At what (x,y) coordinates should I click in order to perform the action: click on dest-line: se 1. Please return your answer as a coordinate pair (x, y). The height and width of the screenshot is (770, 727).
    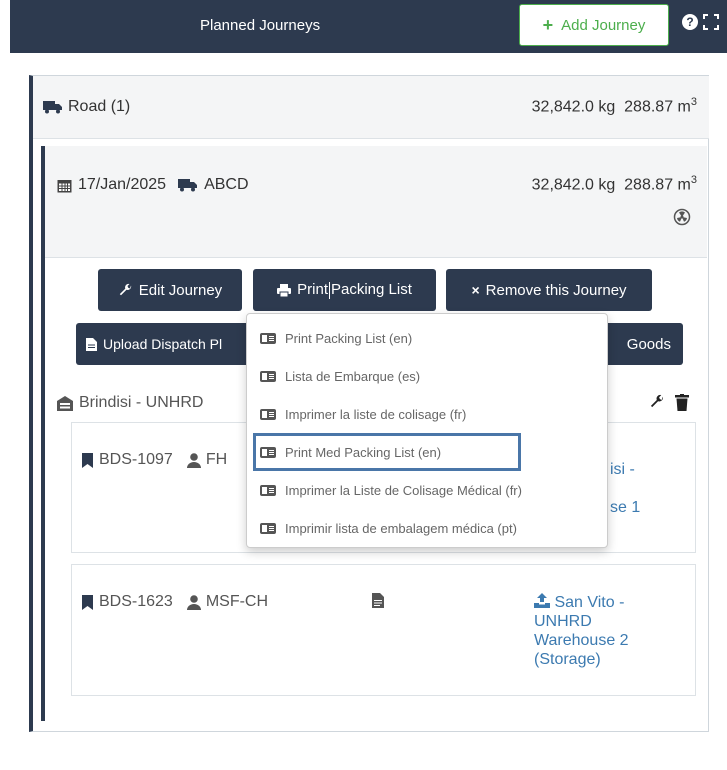
    Looking at the image, I should click on (625, 507).